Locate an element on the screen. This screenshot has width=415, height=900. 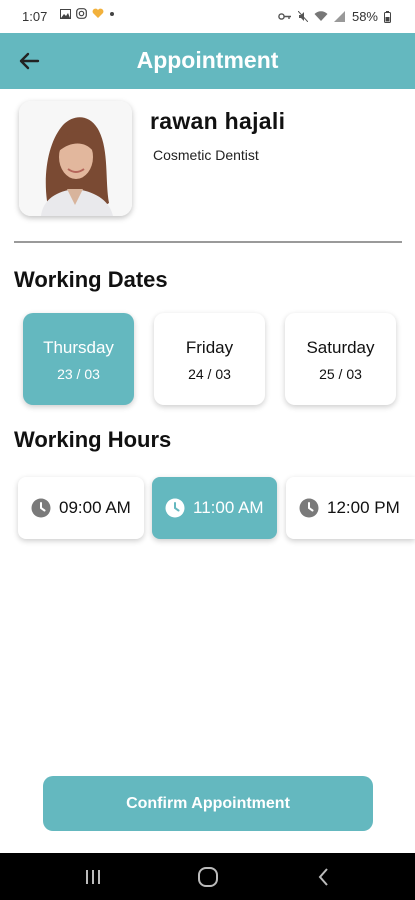
date-card-saturday: Saturday 25 / 03 is located at coordinates (340, 359).